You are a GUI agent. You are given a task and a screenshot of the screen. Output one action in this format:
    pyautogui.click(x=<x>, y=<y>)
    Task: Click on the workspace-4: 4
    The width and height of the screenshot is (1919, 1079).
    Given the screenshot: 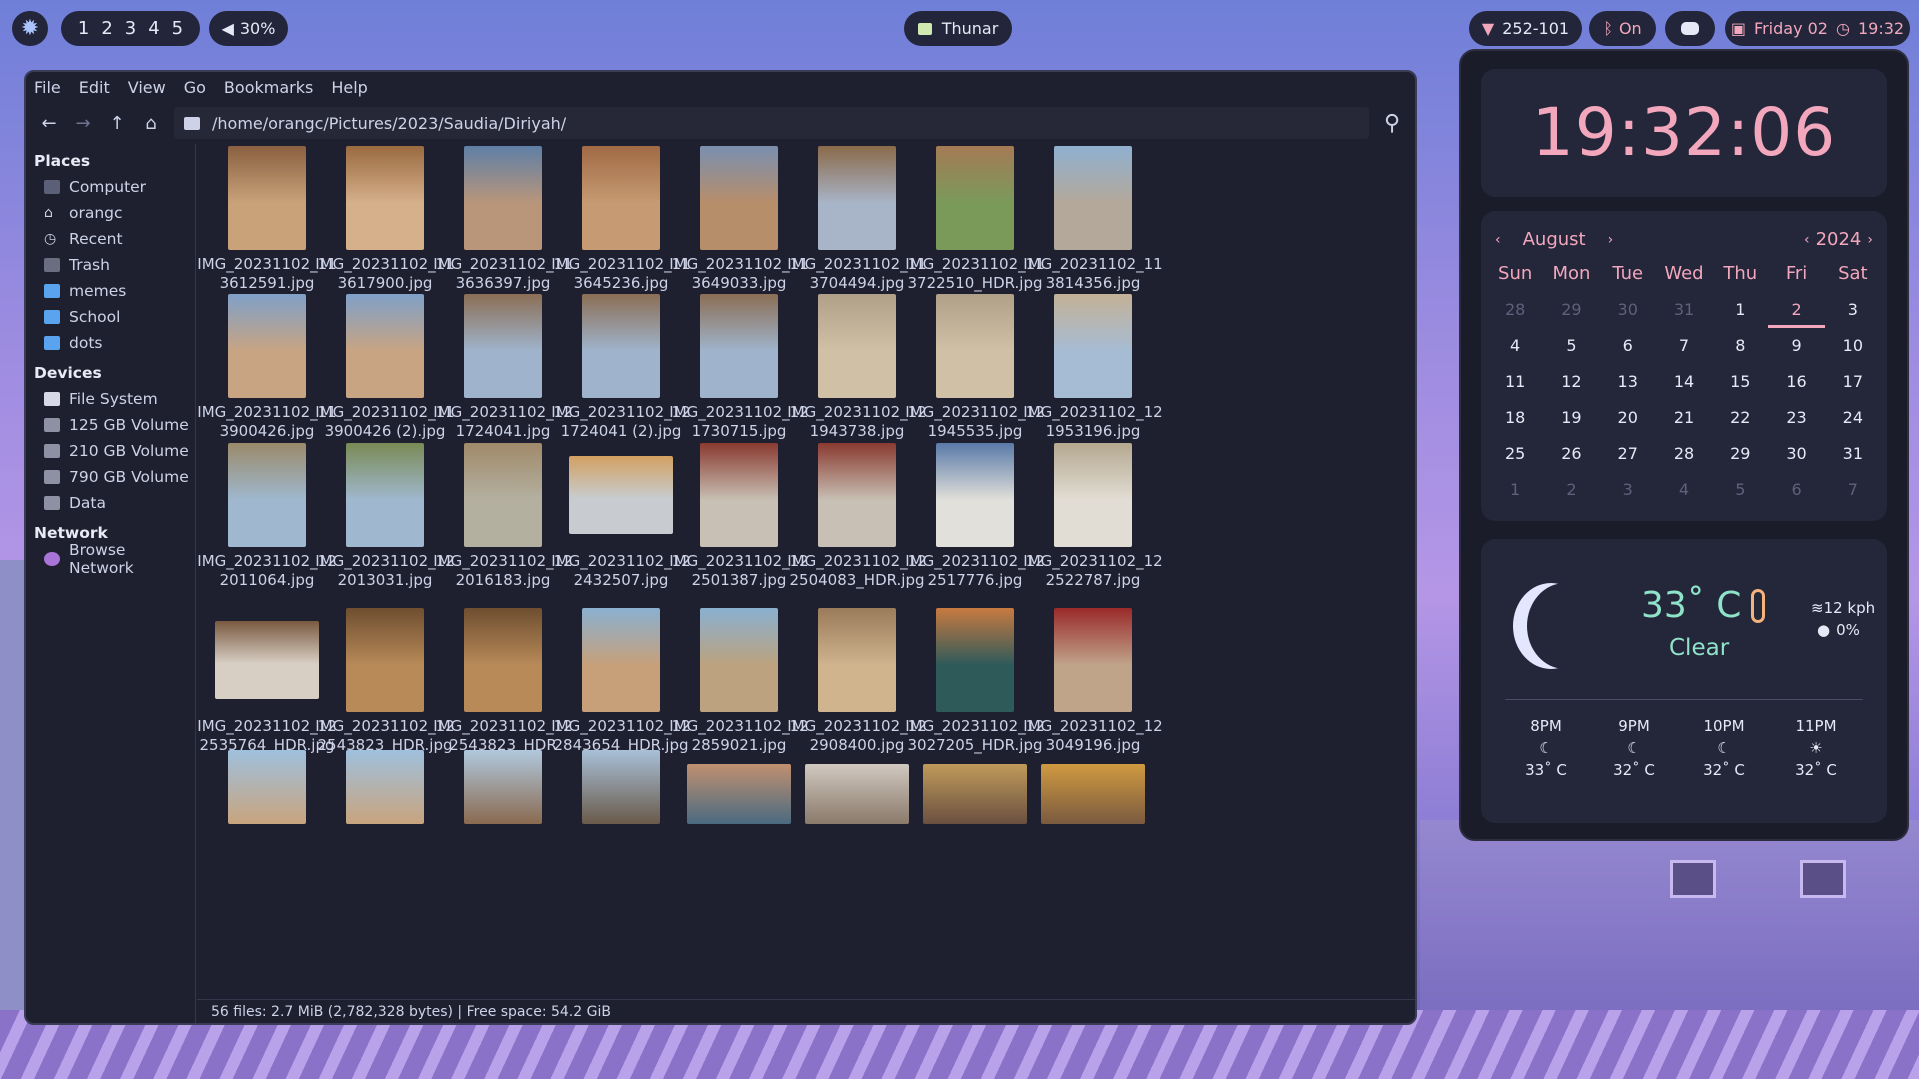 What is the action you would take?
    pyautogui.click(x=153, y=28)
    